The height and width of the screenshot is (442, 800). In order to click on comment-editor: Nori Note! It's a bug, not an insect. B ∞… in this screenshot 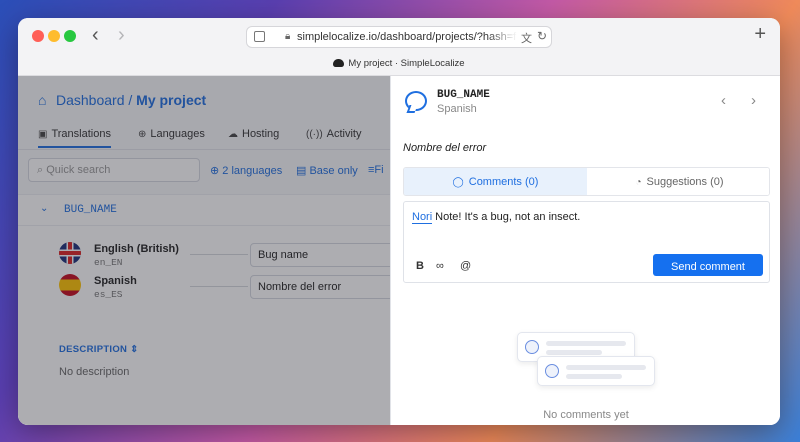, I will do `click(586, 242)`.